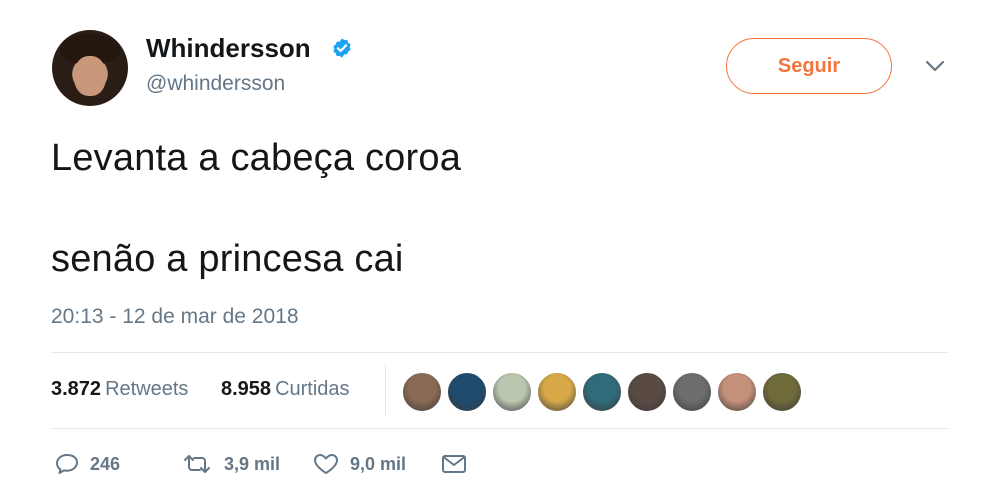  I want to click on retweets-stat: 3.872 Retweets, so click(119, 389).